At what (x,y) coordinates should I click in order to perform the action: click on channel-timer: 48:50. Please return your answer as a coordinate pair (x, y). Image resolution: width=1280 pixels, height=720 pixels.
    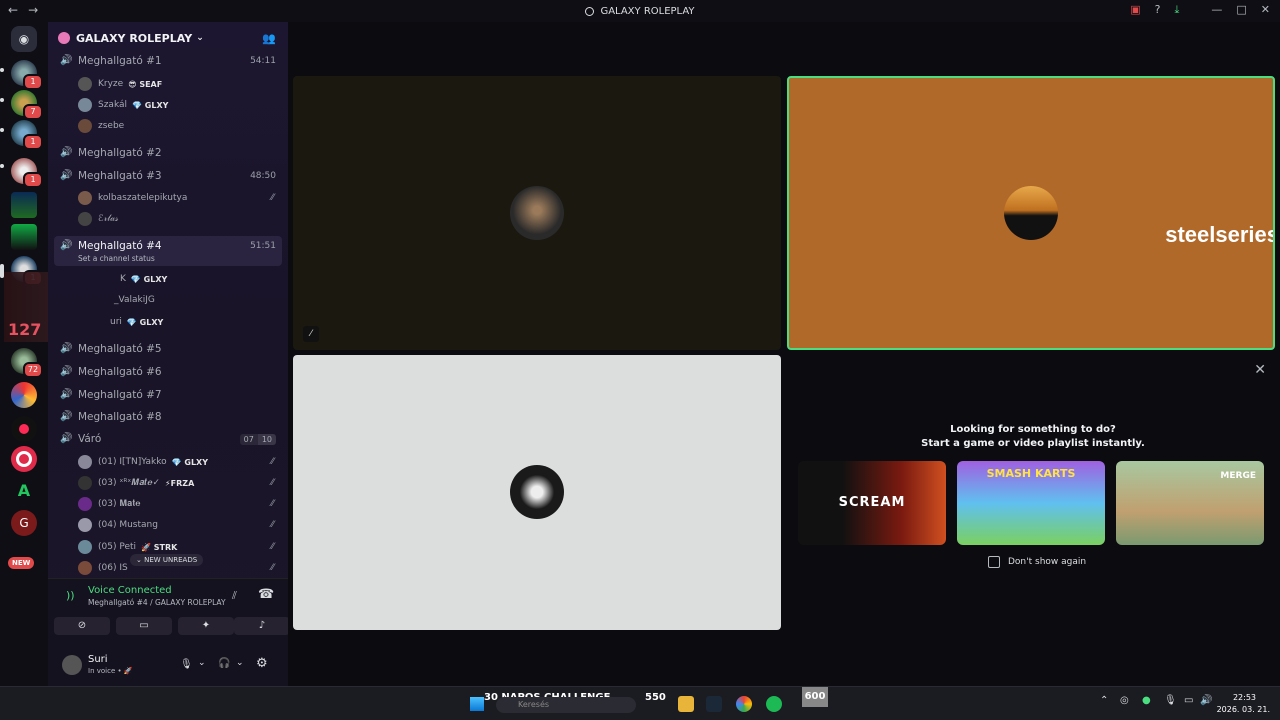
    Looking at the image, I should click on (263, 176).